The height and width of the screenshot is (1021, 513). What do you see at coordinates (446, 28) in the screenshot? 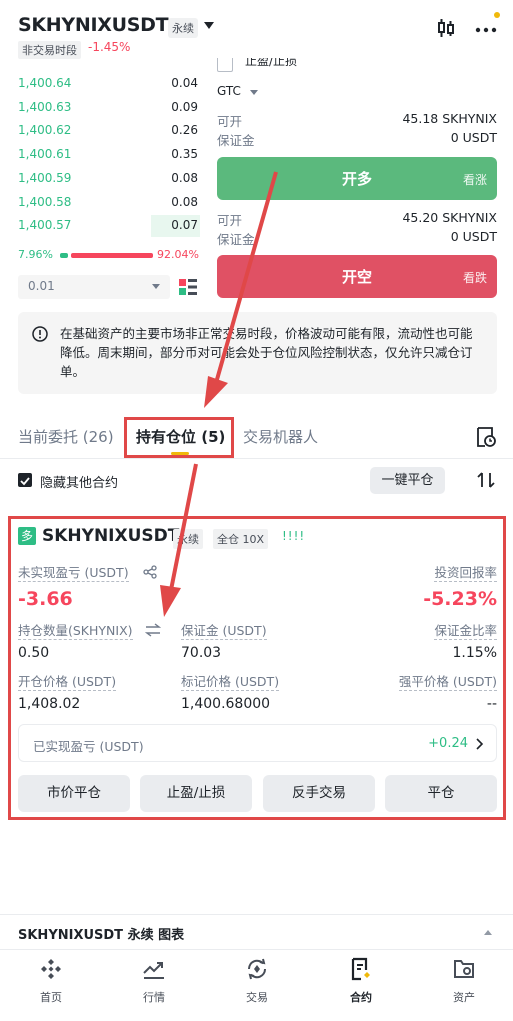
I see `candlestick-icon` at bounding box center [446, 28].